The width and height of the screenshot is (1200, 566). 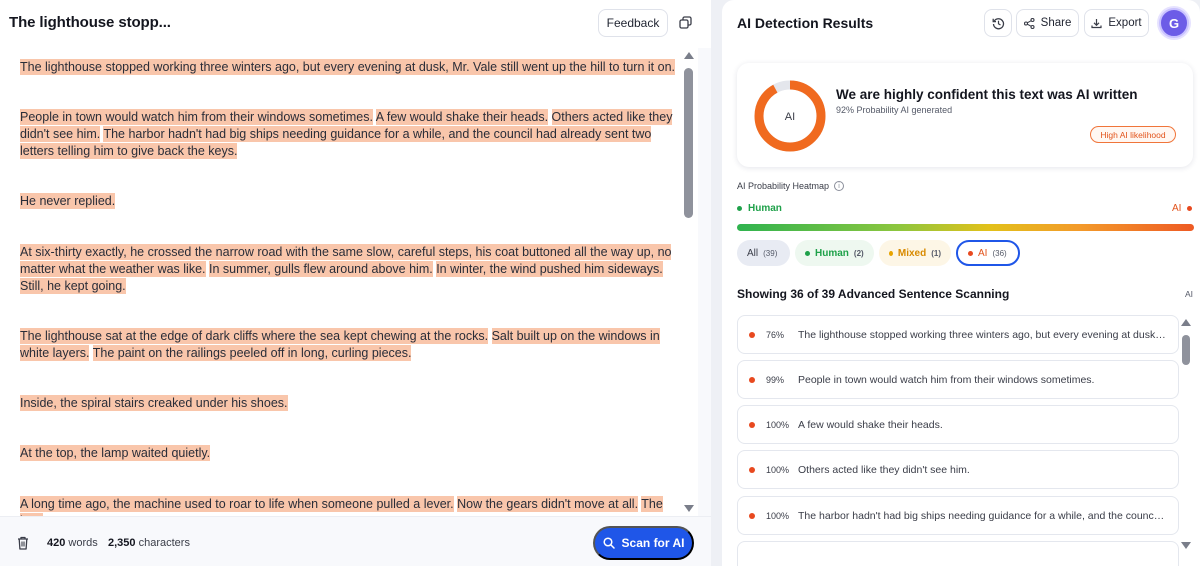 I want to click on share-icon, so click(x=1029, y=23).